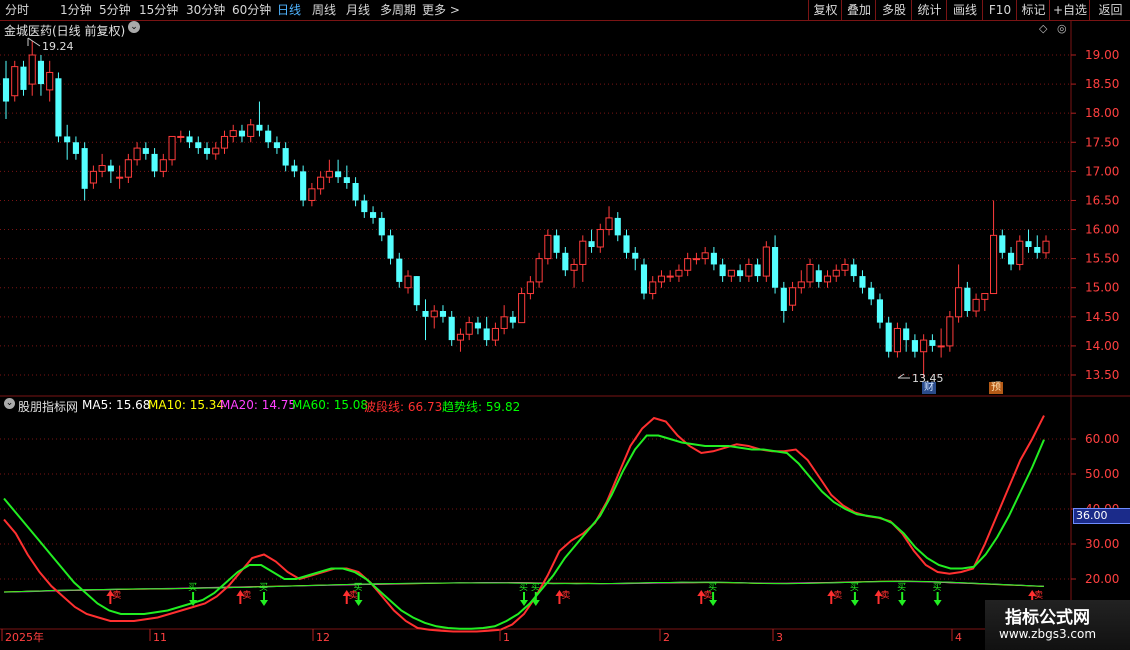 Image resolution: width=1130 pixels, height=650 pixels. I want to click on indicator-tick-label: 30.00, so click(1102, 544).